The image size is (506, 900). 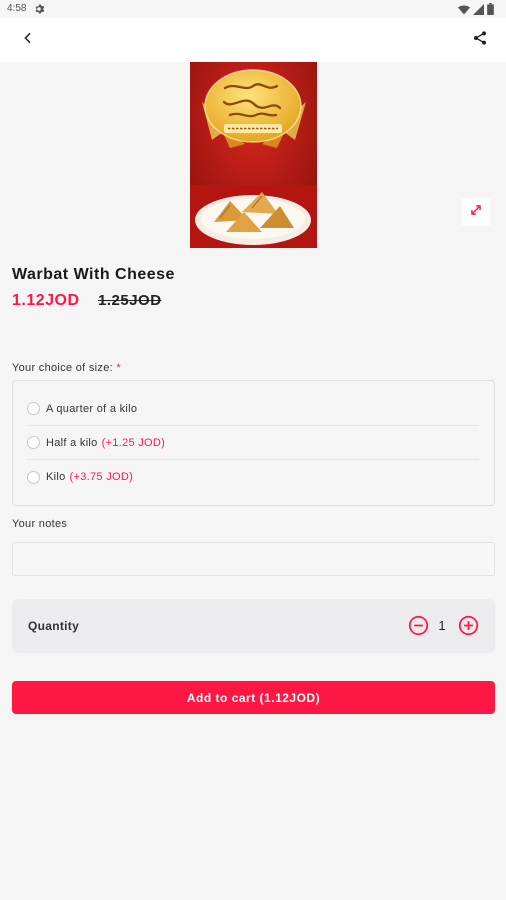 I want to click on expand-icon, so click(x=476, y=212).